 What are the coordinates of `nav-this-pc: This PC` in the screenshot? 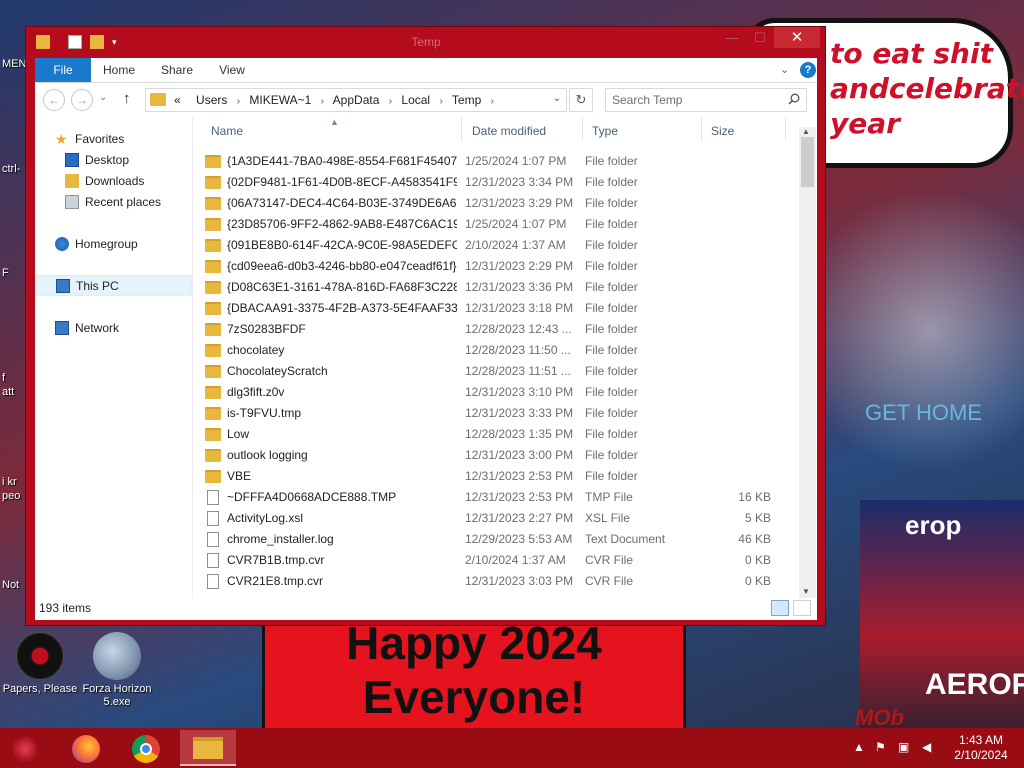 It's located at (113, 285).